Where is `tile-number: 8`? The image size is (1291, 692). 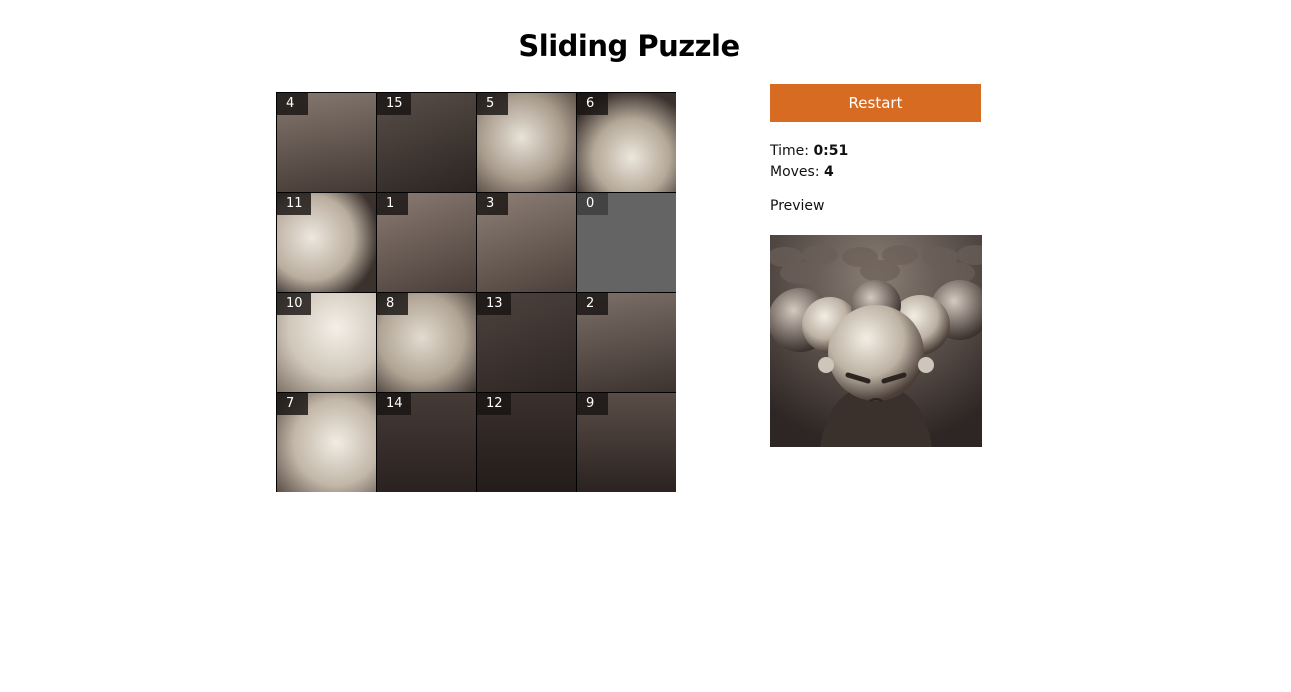
tile-number: 8 is located at coordinates (392, 304).